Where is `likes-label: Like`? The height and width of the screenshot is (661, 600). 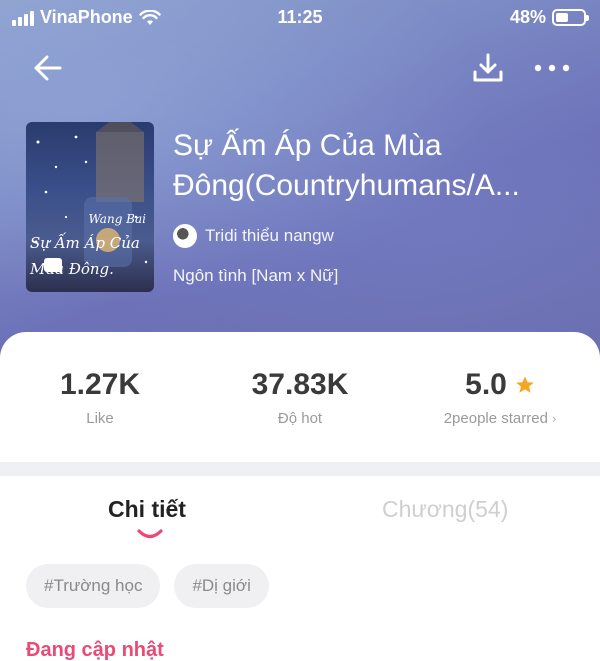 likes-label: Like is located at coordinates (100, 418).